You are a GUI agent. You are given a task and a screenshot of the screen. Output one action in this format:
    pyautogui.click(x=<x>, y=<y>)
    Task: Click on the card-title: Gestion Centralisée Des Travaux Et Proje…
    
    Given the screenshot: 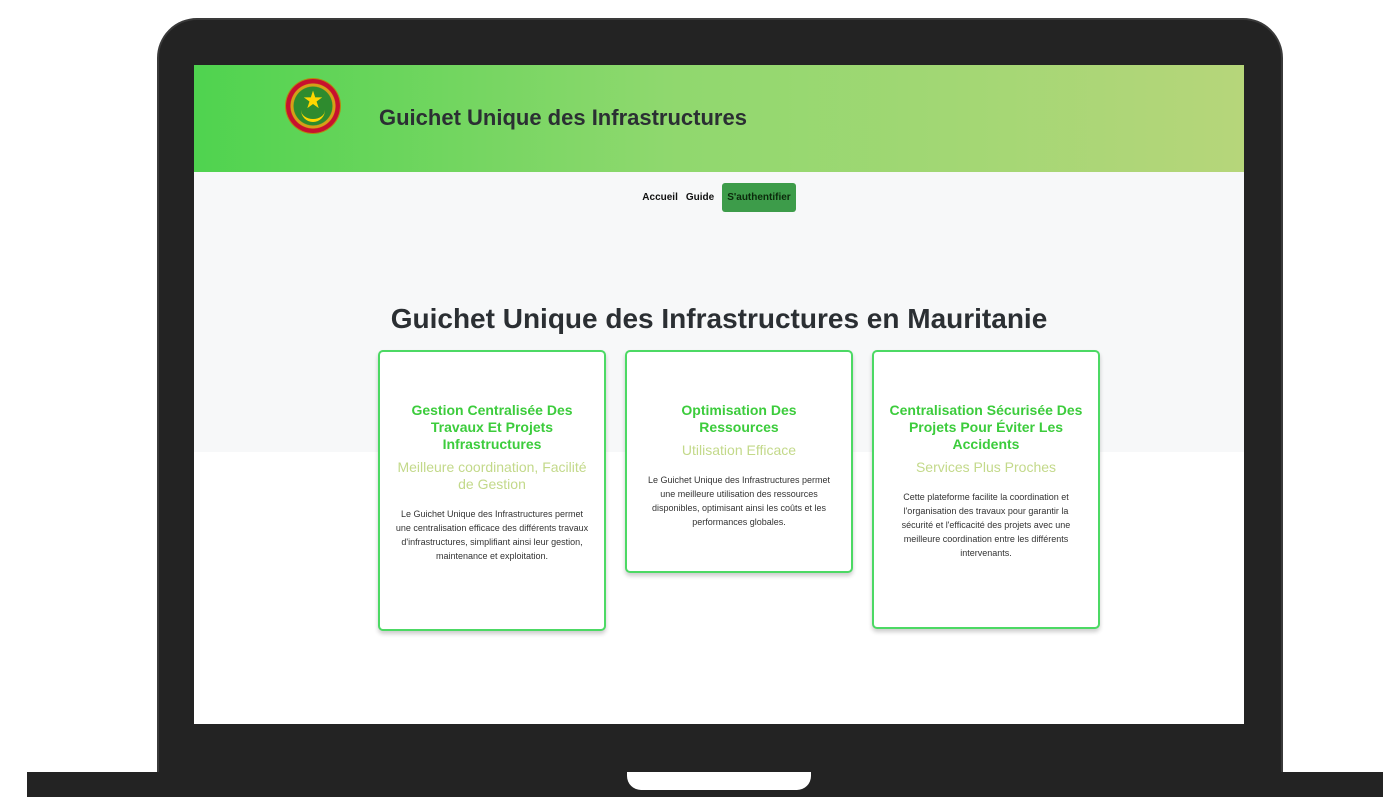 What is the action you would take?
    pyautogui.click(x=492, y=427)
    